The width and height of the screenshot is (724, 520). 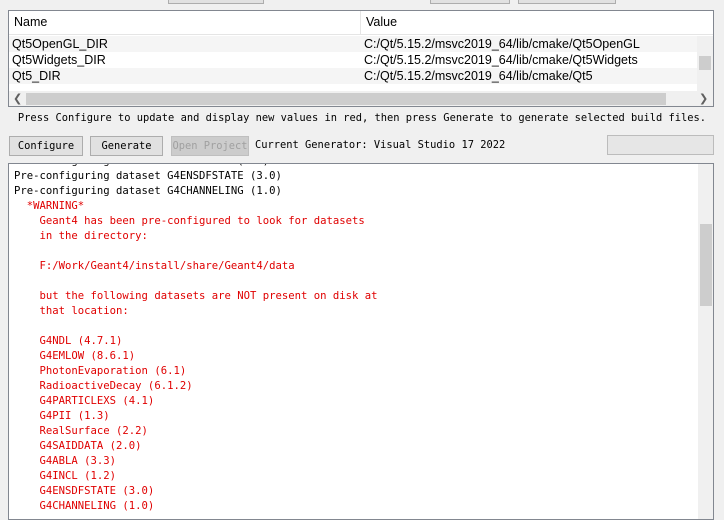 What do you see at coordinates (705, 341) in the screenshot?
I see `log-vertical-scrollbar` at bounding box center [705, 341].